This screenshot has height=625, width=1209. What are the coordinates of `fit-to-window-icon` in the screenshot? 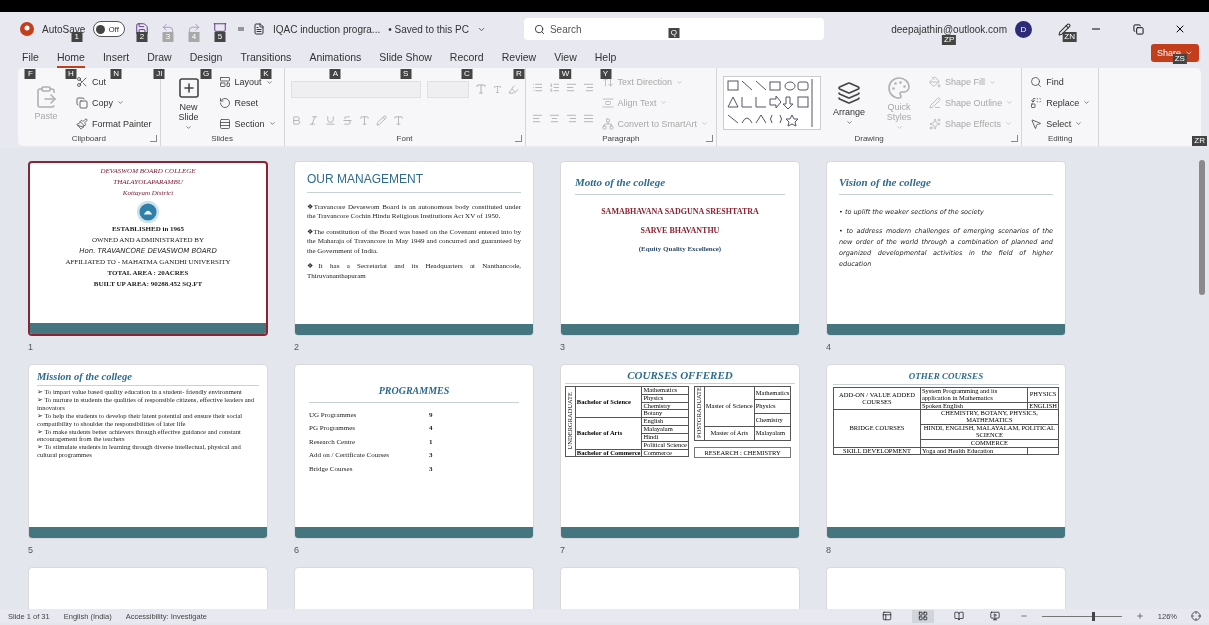 It's located at (1196, 616).